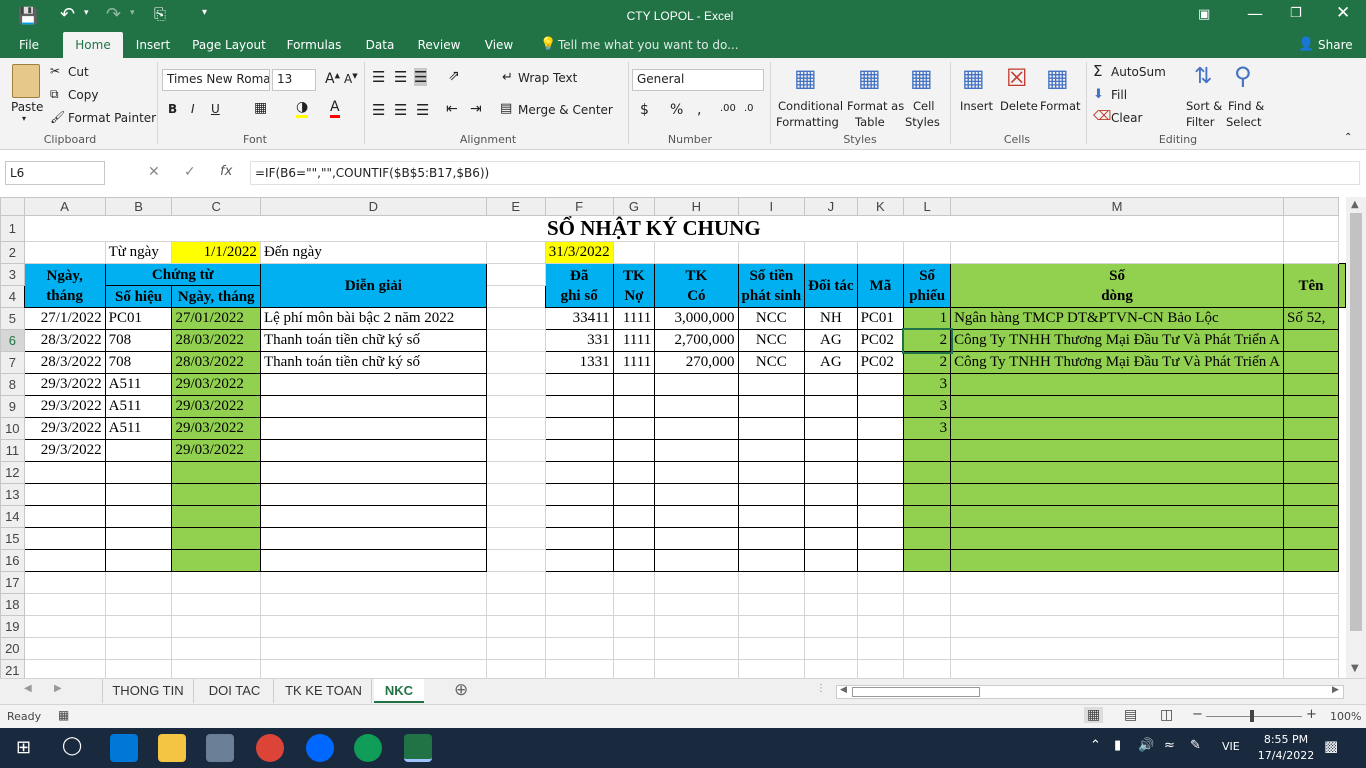  I want to click on row-header: 12, so click(12, 472).